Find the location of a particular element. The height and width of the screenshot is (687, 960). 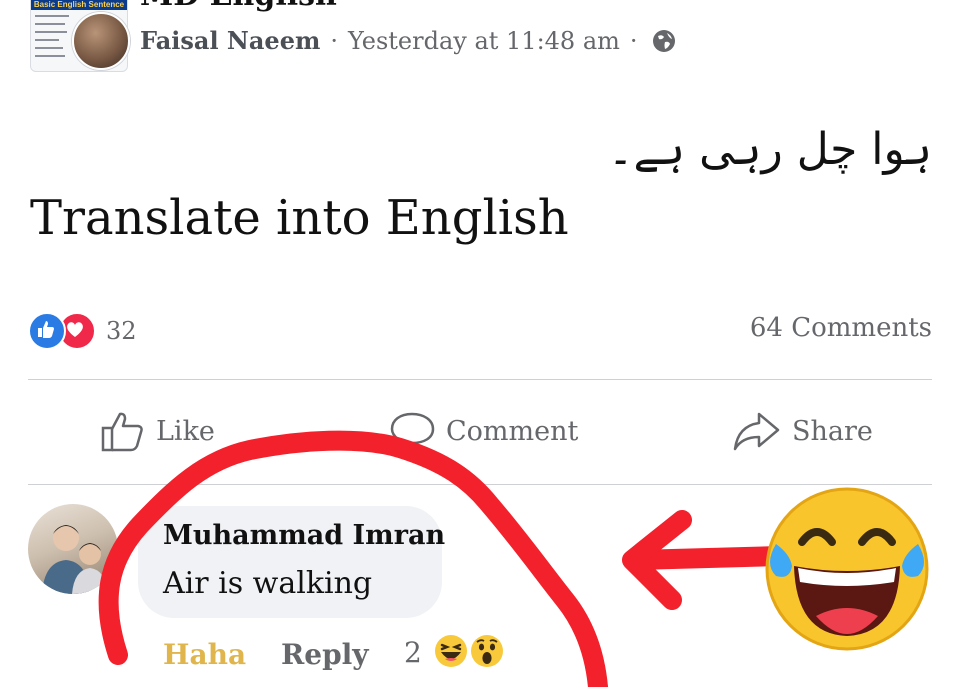

commenter-avatar is located at coordinates (73, 549).